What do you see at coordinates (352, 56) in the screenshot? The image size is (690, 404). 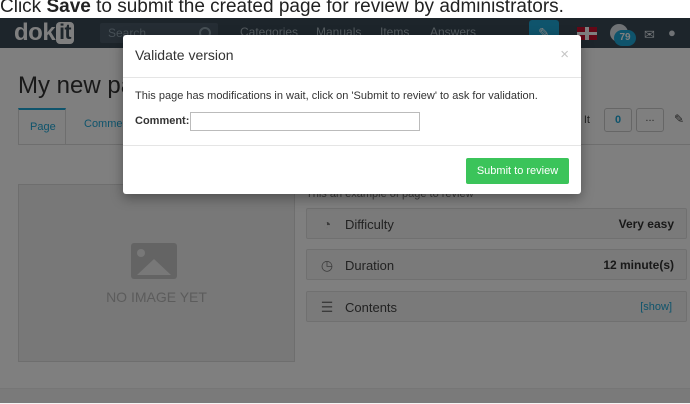 I see `dialog-header: Validate version ×` at bounding box center [352, 56].